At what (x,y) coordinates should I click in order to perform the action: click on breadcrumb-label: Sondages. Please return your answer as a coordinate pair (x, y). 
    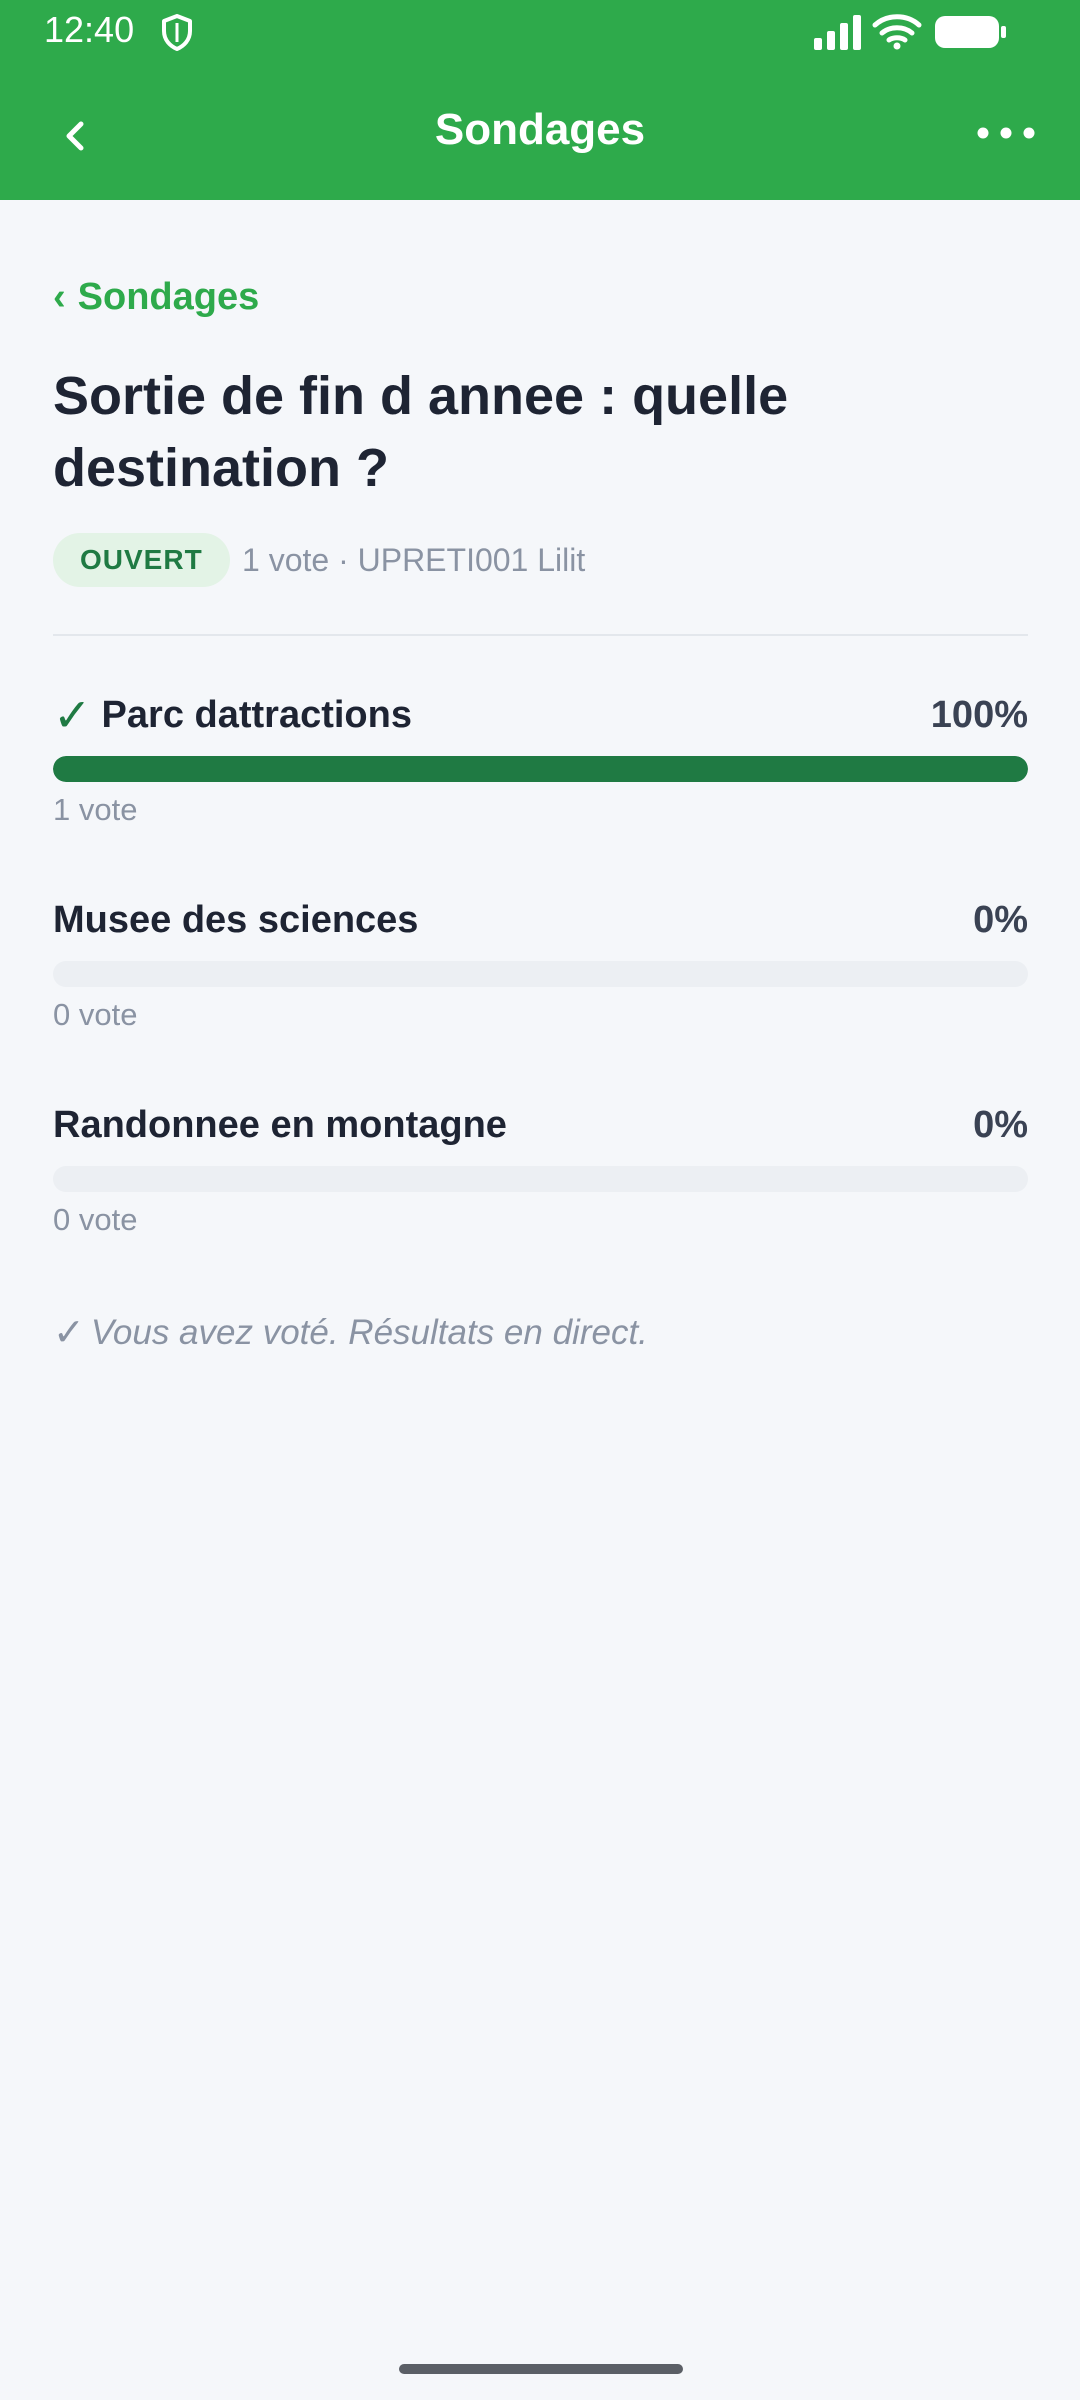
    Looking at the image, I should click on (168, 297).